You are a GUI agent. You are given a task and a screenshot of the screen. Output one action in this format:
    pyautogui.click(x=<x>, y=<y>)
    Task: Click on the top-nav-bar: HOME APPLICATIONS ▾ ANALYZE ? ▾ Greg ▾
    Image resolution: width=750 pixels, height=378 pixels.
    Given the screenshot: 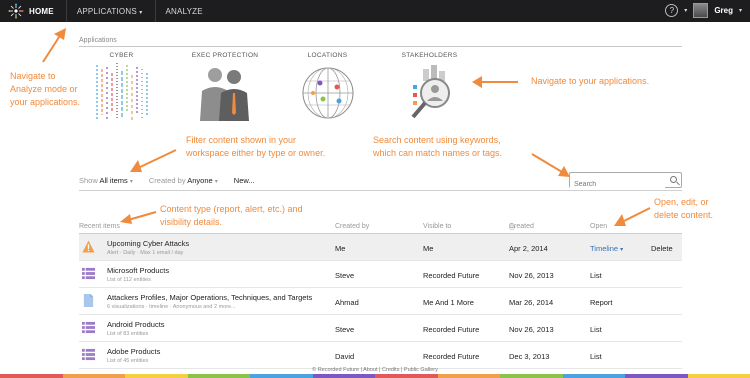 What is the action you would take?
    pyautogui.click(x=375, y=11)
    